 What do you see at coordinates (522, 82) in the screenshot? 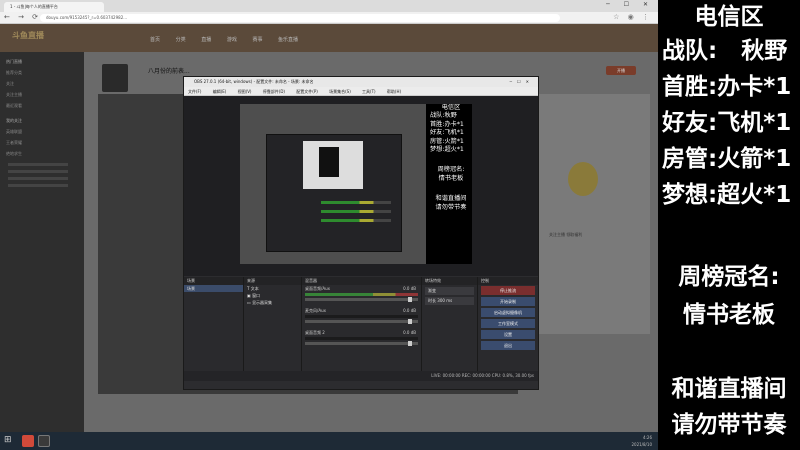
I see `obs-window-controls: ─☐✕` at bounding box center [522, 82].